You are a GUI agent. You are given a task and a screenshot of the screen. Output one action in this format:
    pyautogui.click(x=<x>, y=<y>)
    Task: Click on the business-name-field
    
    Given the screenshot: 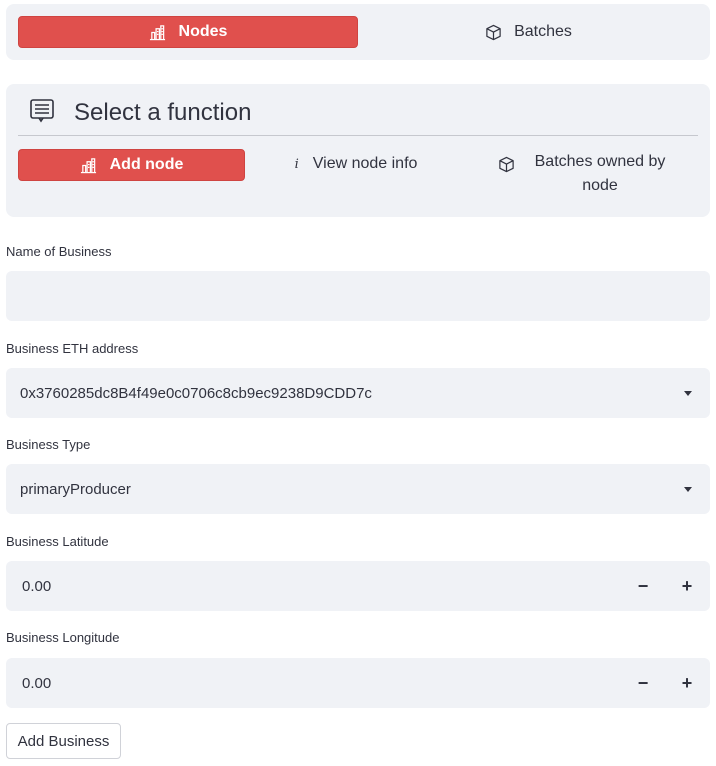 What is the action you would take?
    pyautogui.click(x=358, y=296)
    